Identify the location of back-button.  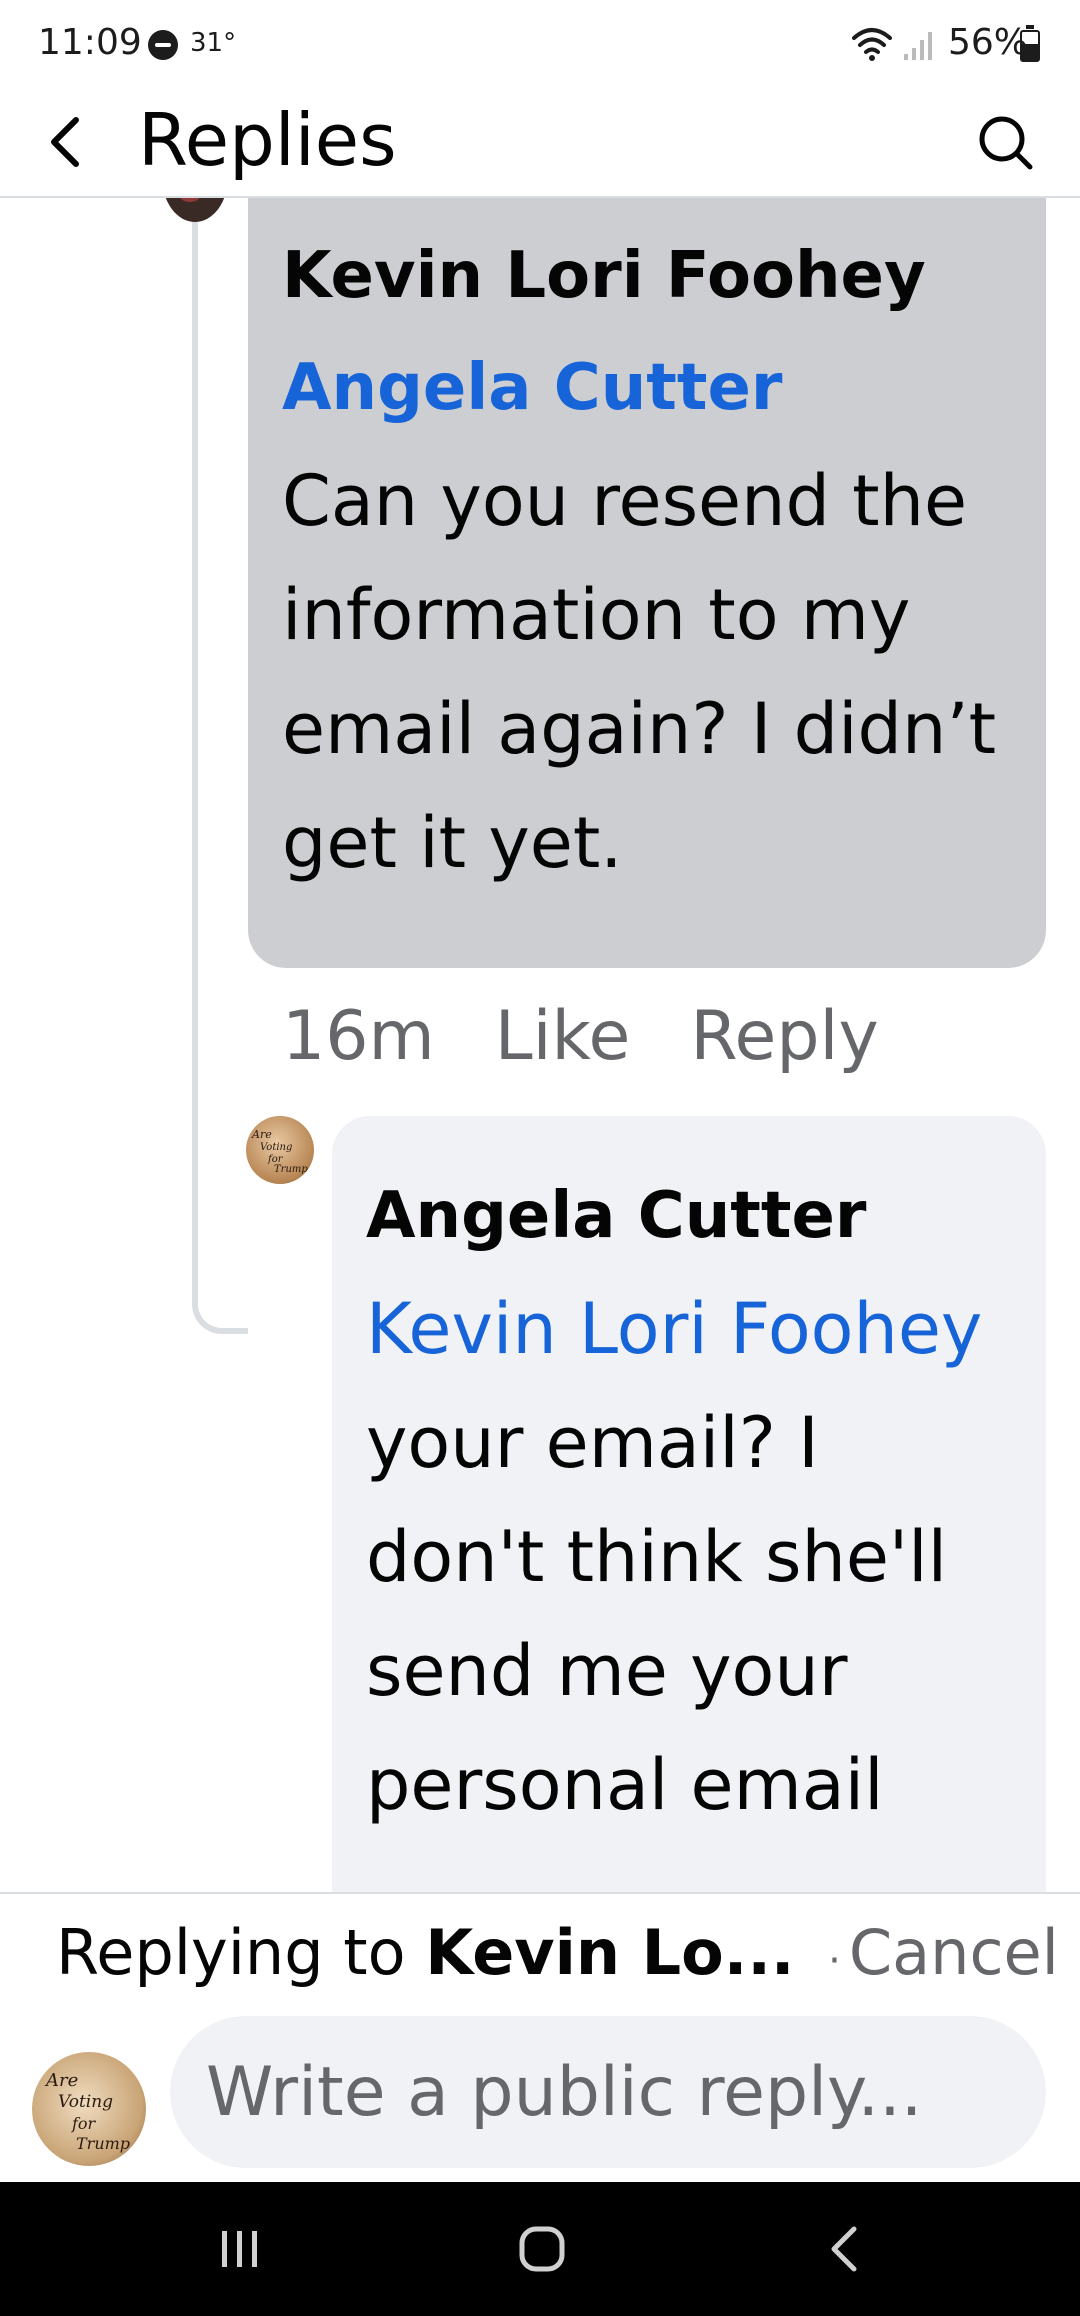
(66, 142).